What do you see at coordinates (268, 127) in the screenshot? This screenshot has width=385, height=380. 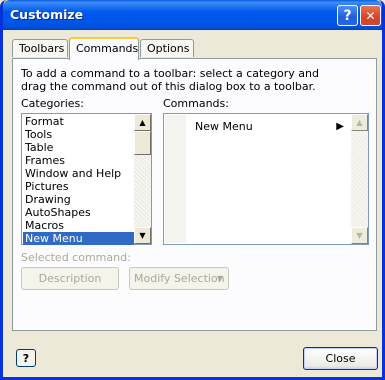 I see `command-item-new-menu: New Menu ▶` at bounding box center [268, 127].